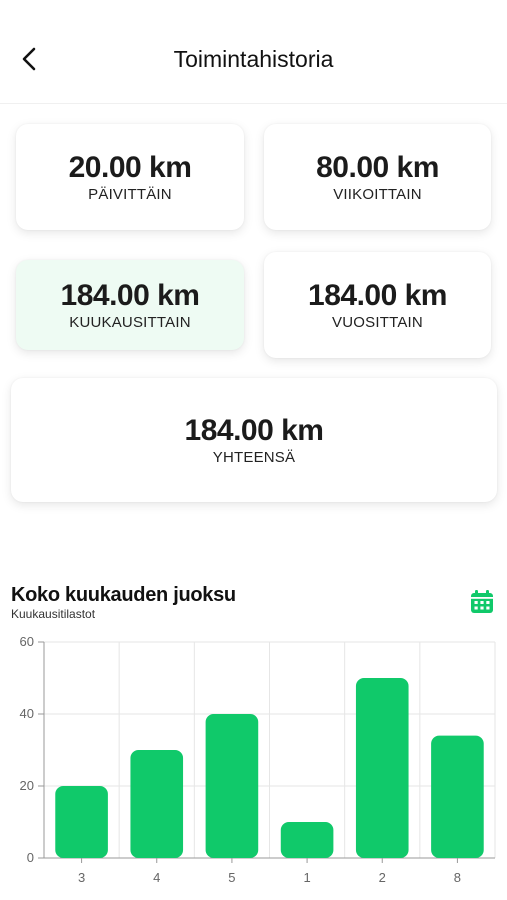 The image size is (507, 900). I want to click on app-header: Toimintahistoria, so click(253, 52).